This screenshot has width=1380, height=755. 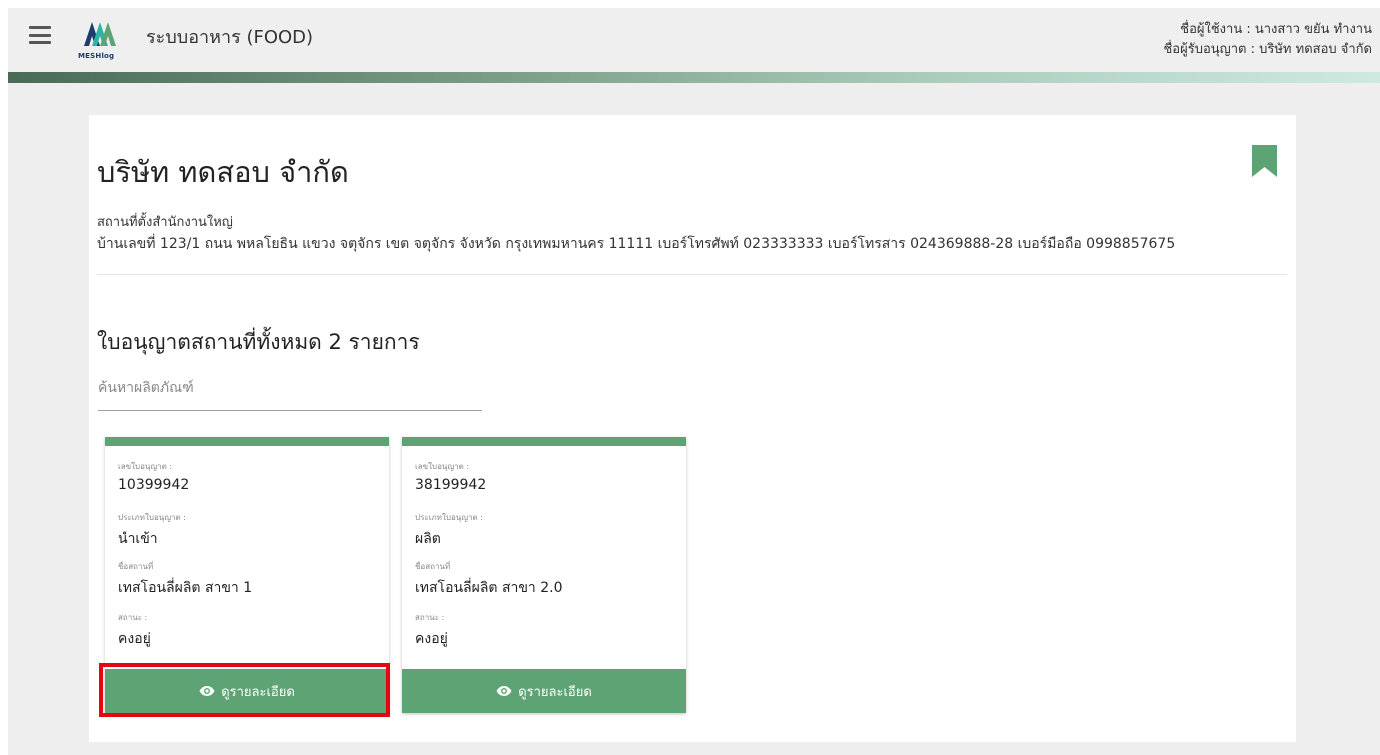 What do you see at coordinates (504, 691) in the screenshot?
I see `eye-icon` at bounding box center [504, 691].